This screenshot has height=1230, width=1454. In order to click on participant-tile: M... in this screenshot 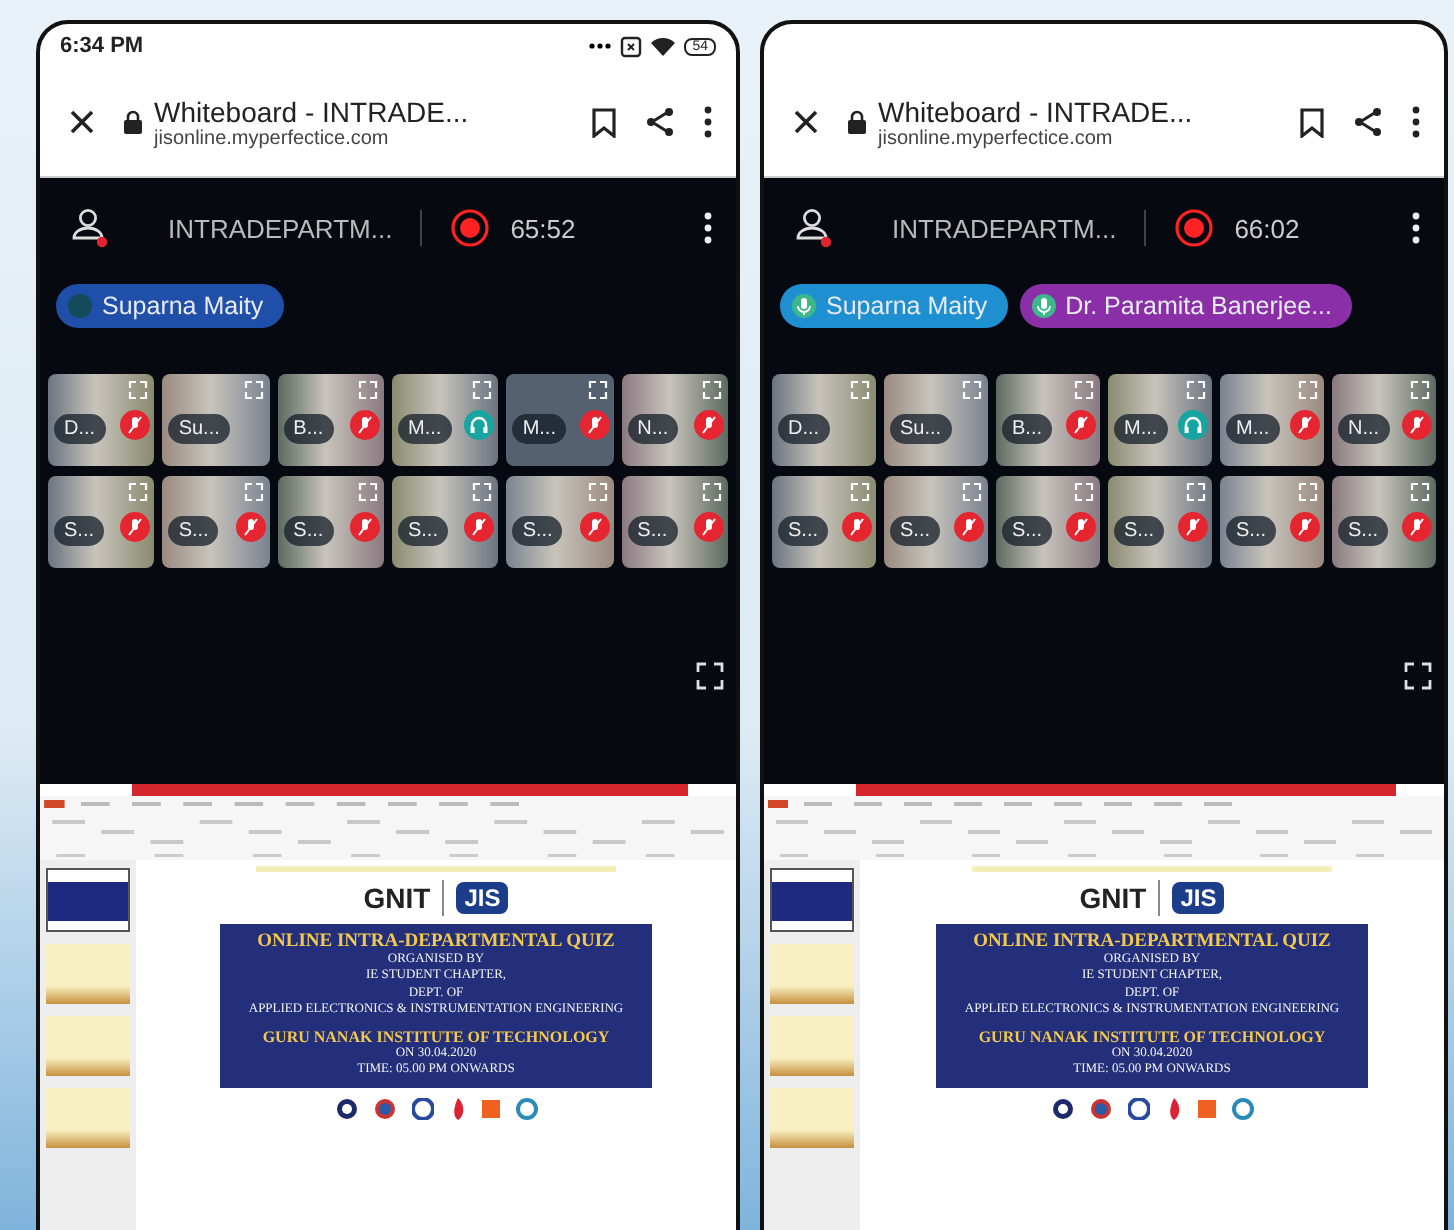, I will do `click(560, 420)`.